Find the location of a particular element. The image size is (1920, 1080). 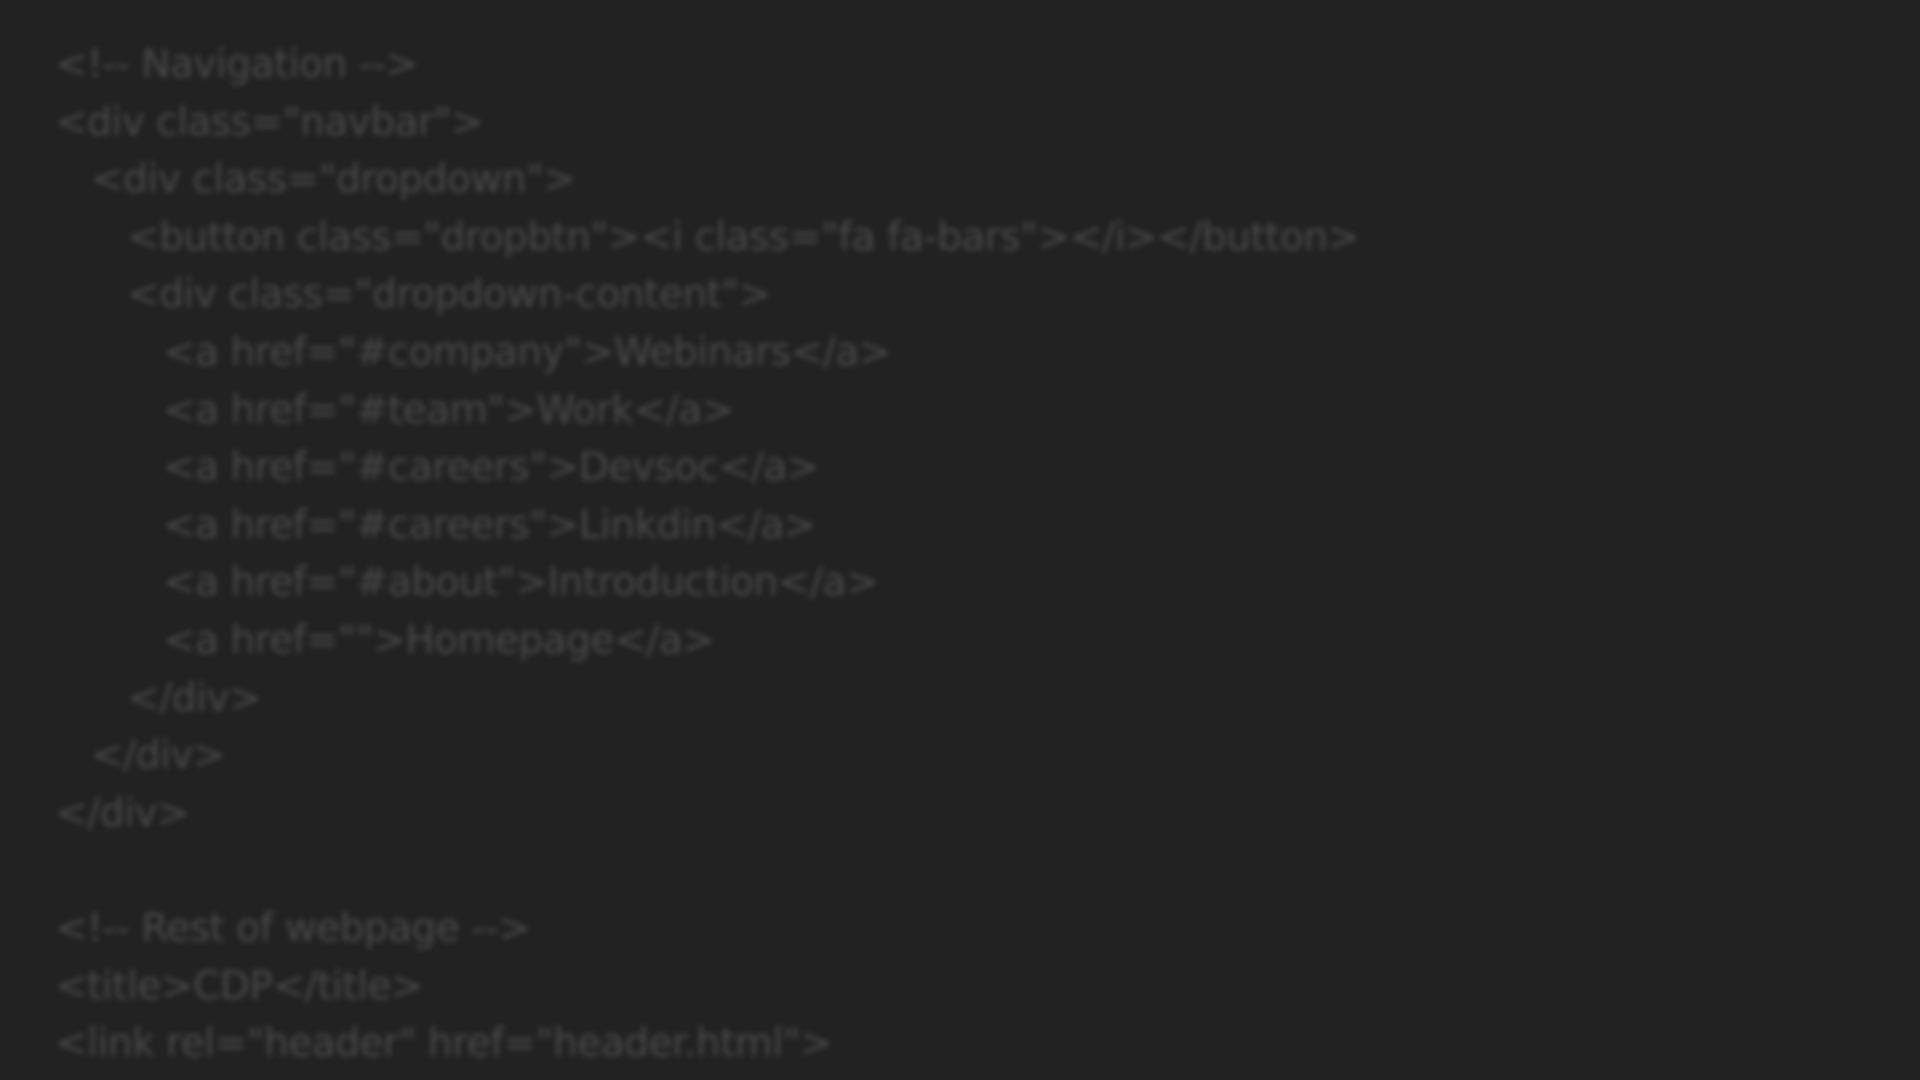

code-line: <a href="#team">Work</a> is located at coordinates (448, 410).